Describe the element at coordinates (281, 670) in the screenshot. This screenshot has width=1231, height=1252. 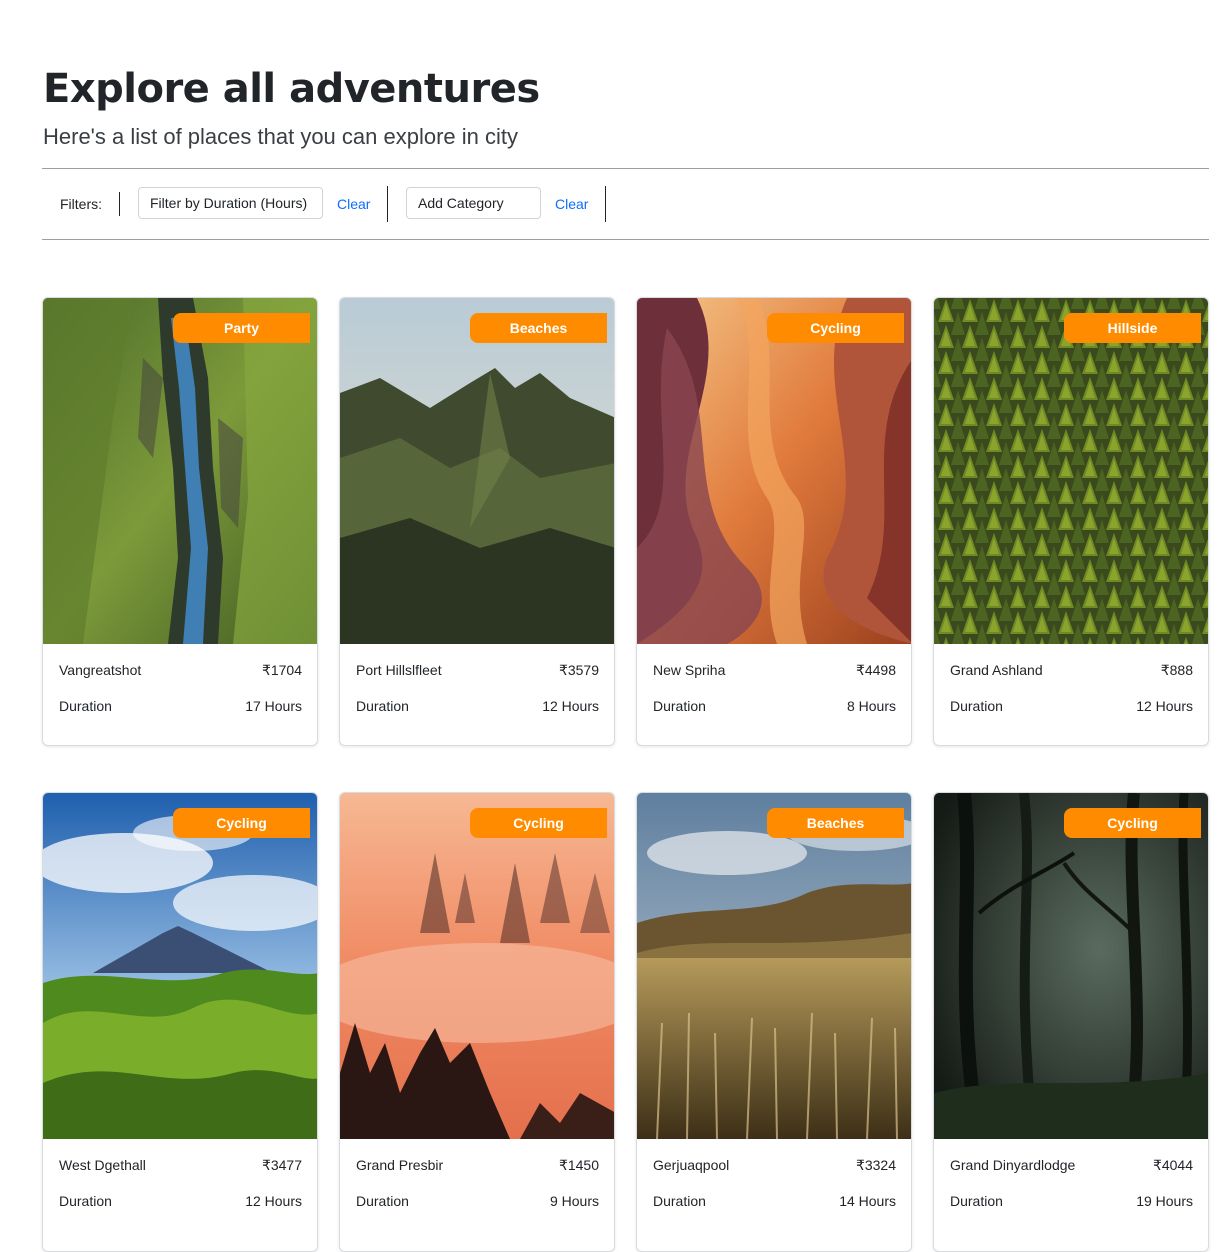
I see `adventure-price: ₹1704` at that location.